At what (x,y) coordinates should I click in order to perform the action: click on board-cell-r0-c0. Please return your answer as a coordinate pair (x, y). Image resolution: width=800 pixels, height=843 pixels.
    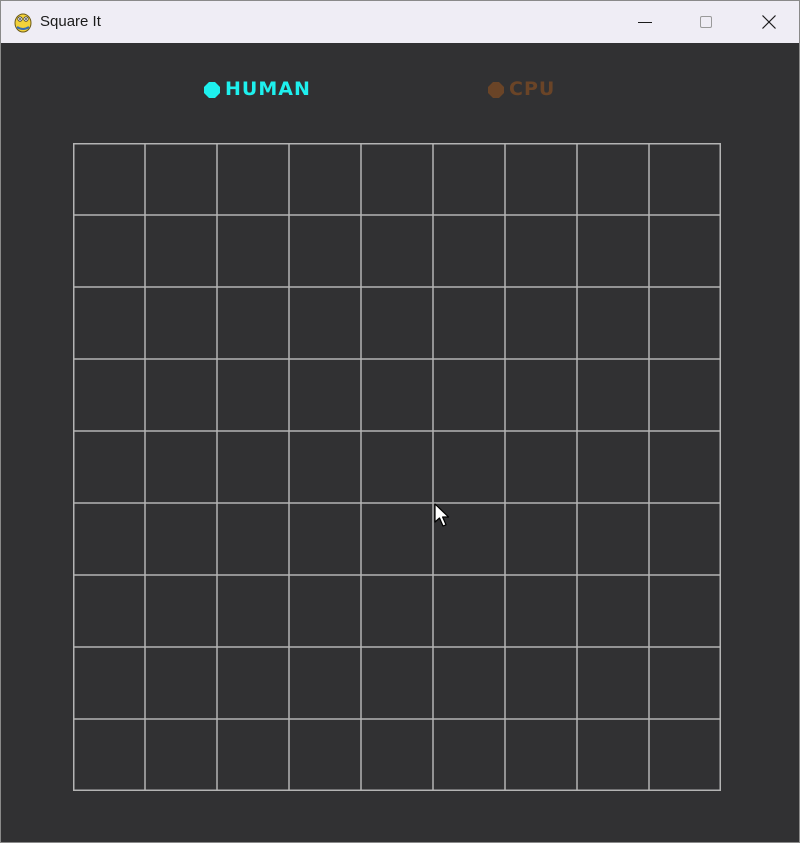
    Looking at the image, I should click on (109, 179).